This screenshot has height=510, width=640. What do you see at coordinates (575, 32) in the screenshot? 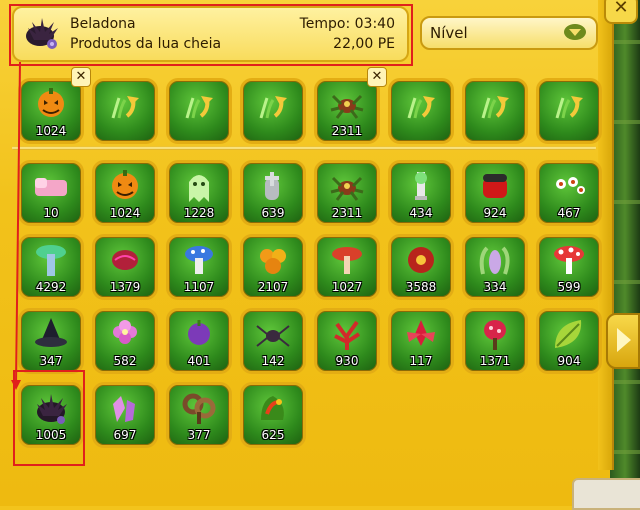
I see `chevron-down-icon` at bounding box center [575, 32].